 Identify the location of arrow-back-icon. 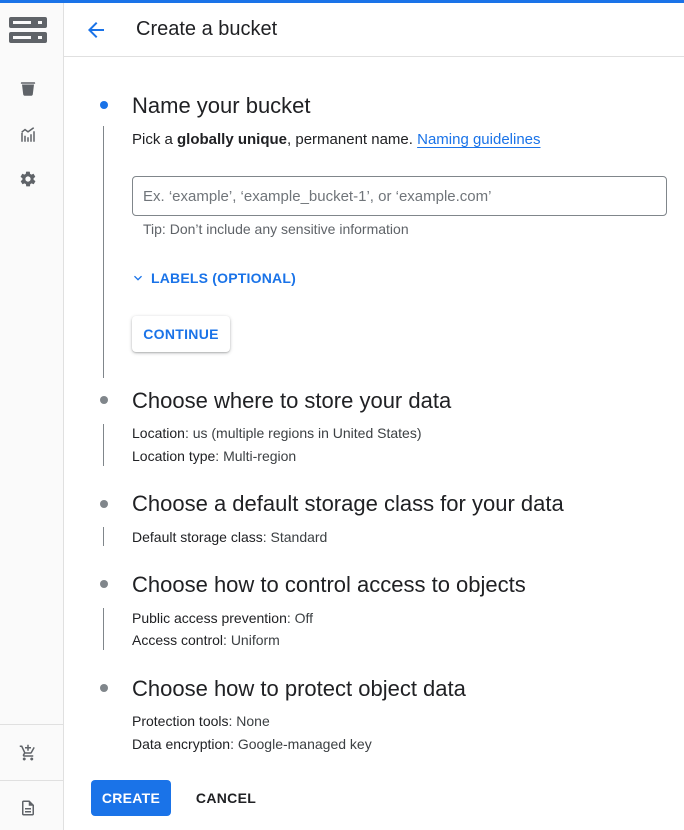
(96, 30).